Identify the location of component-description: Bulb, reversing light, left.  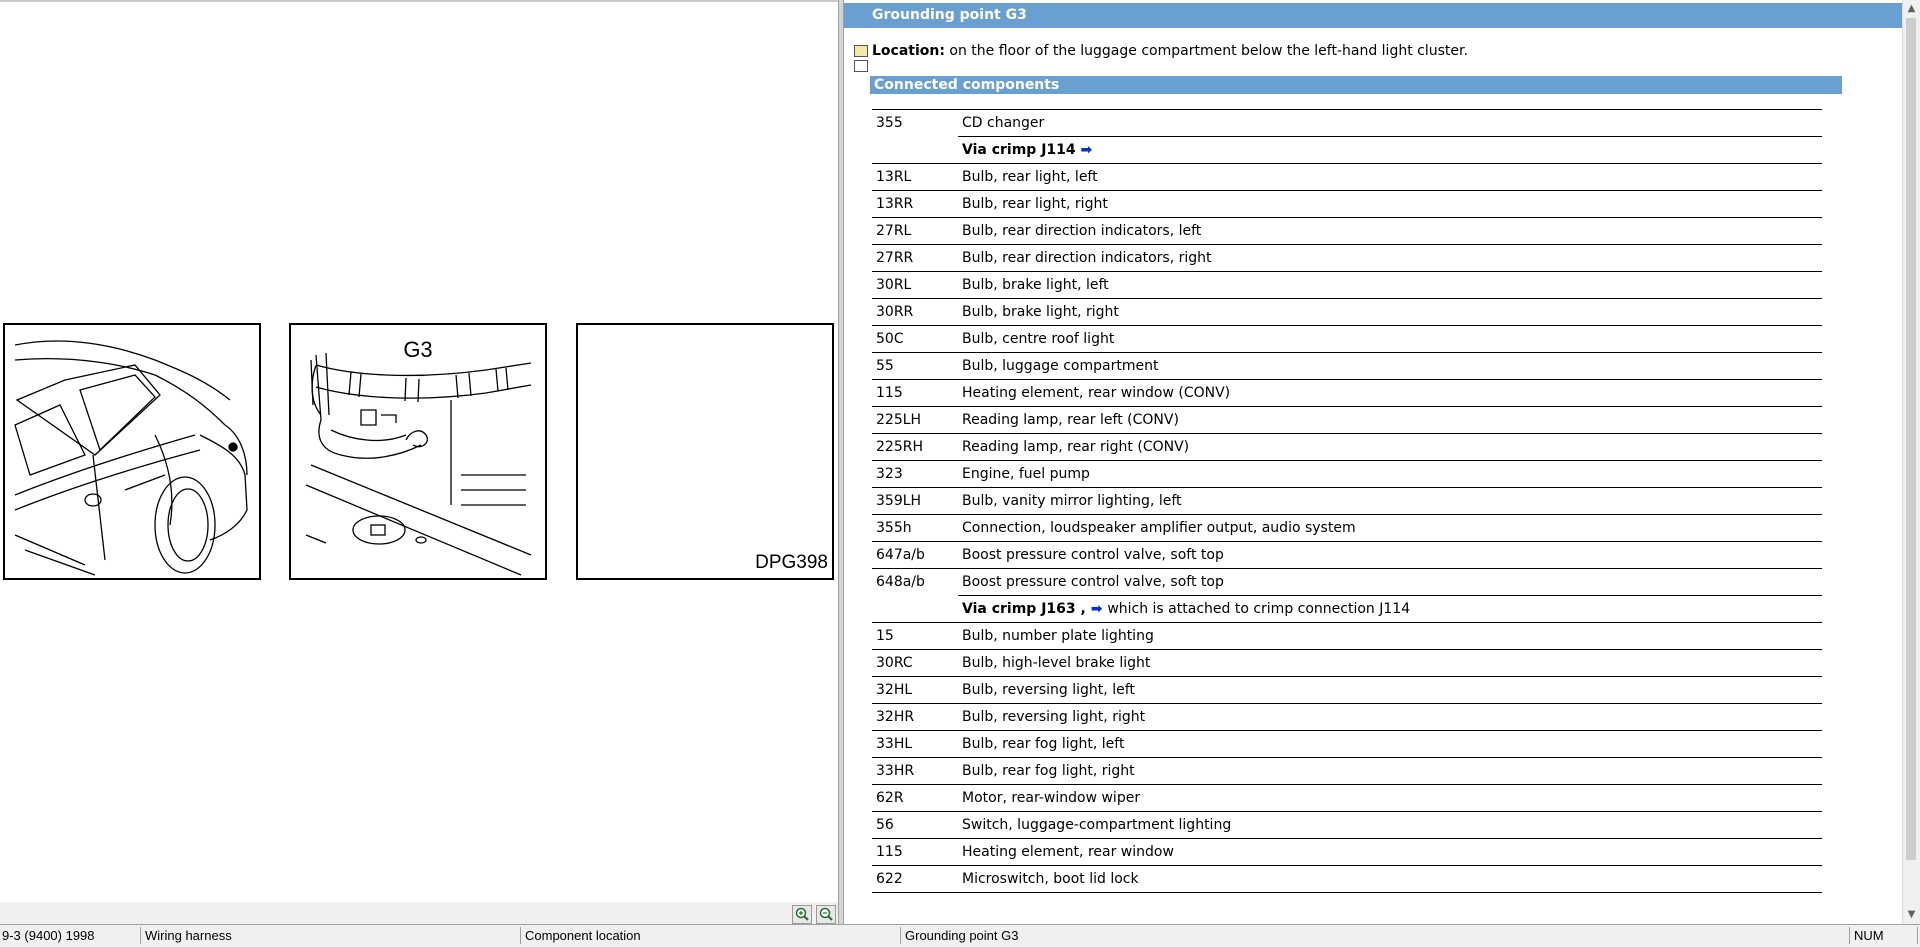
(1390, 690).